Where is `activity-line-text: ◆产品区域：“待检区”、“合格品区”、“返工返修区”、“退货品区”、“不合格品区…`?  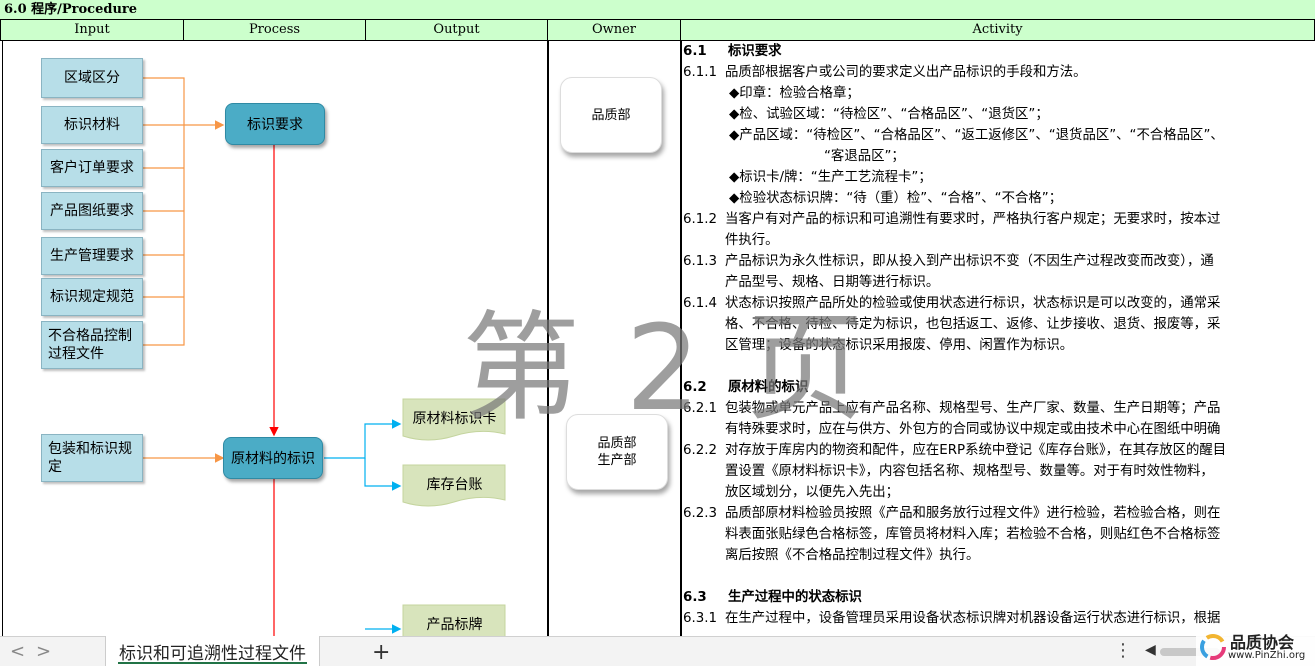 activity-line-text: ◆产品区域：“待检区”、“合格品区”、“返工返修区”、“退货品区”、“不合格品区… is located at coordinates (976, 135).